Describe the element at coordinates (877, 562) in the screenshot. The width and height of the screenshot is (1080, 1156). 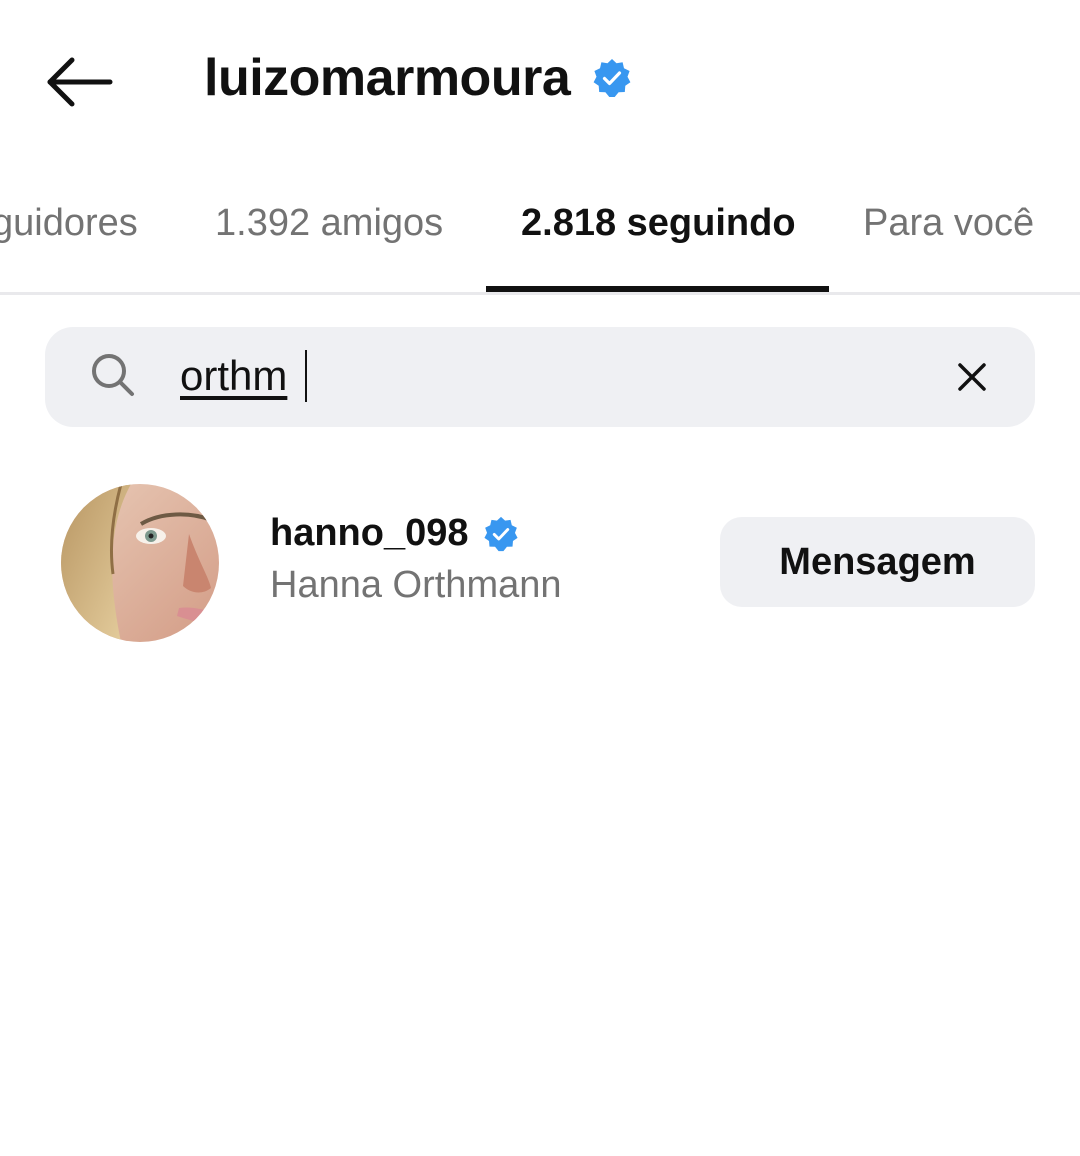
I see `message-button: Mensagem` at that location.